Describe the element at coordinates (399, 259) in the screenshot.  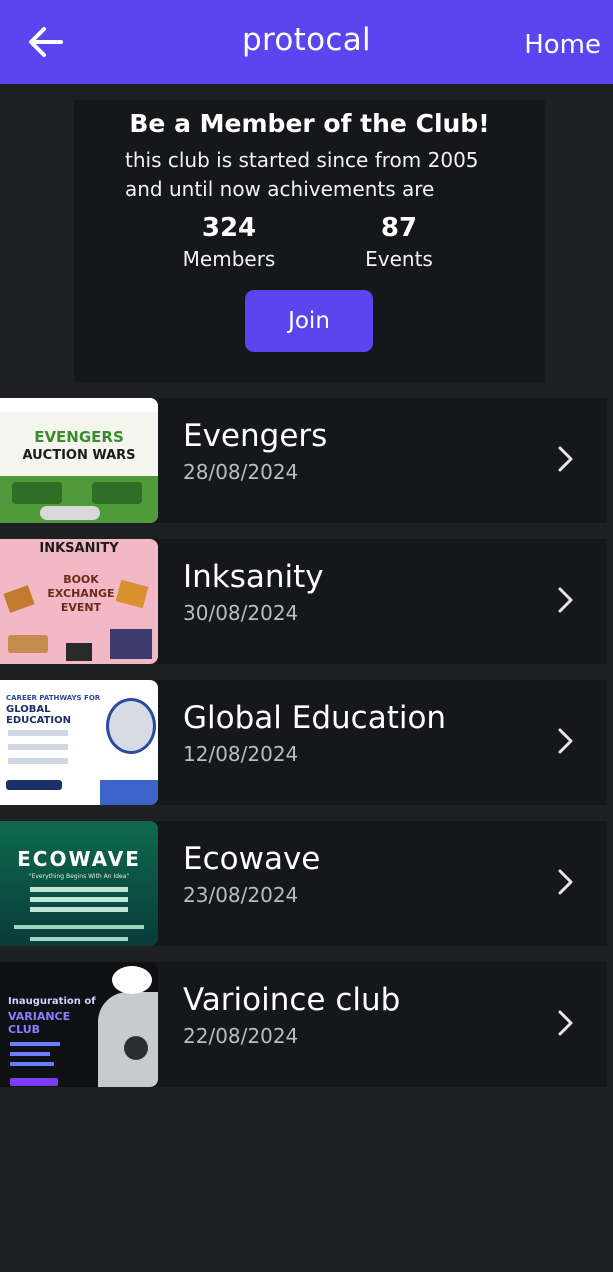
I see `events-label: Events` at that location.